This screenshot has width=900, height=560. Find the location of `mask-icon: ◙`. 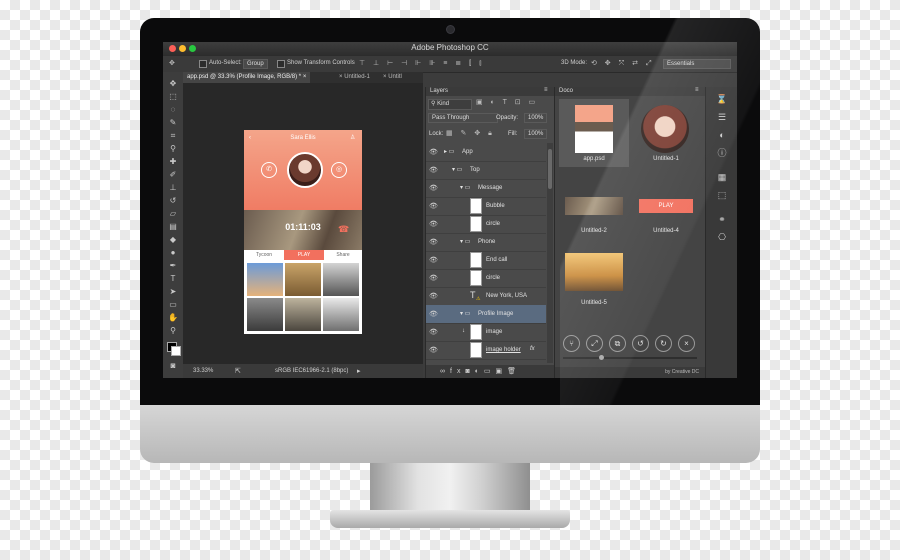

mask-icon: ◙ is located at coordinates (469, 371).